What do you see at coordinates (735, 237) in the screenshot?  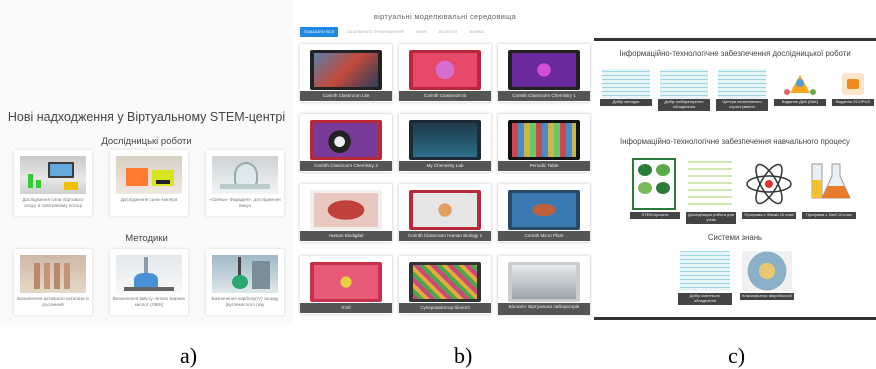 I see `section-knowledge-systems: Системи знань` at bounding box center [735, 237].